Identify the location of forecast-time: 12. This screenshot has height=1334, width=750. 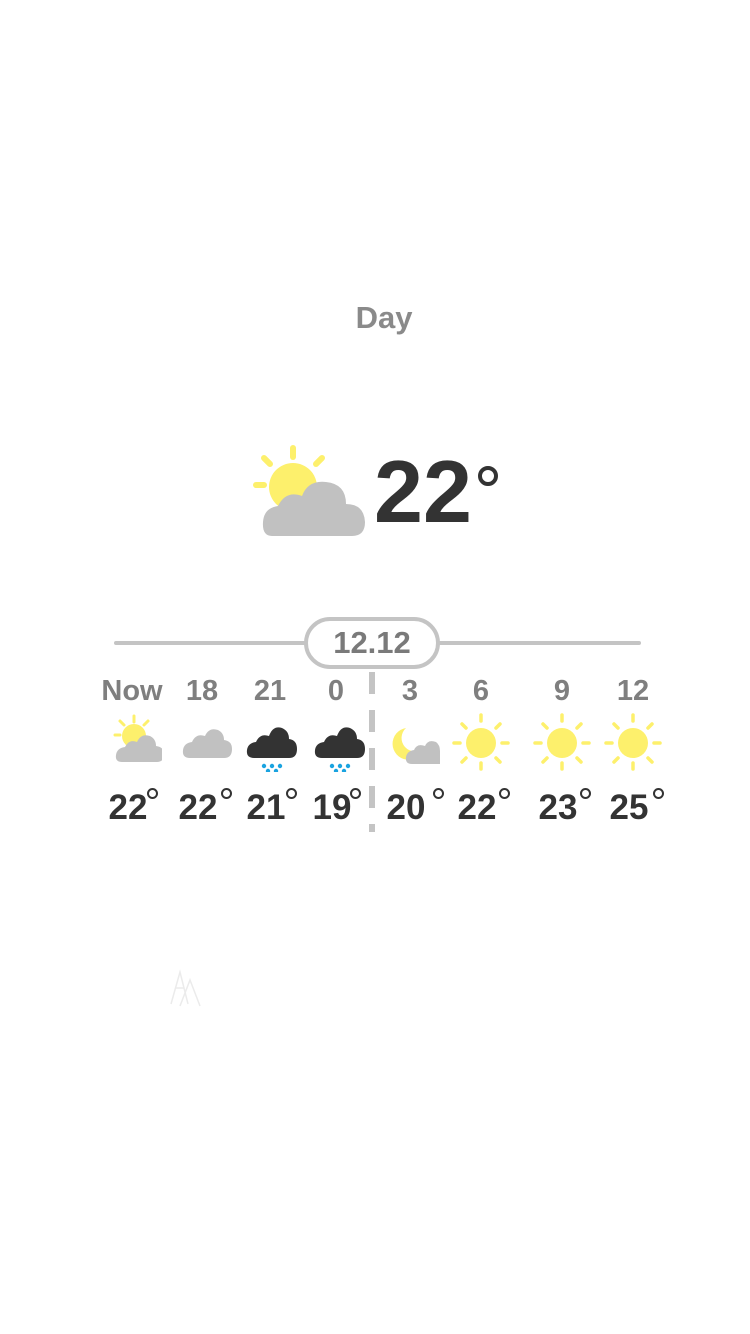
(633, 691).